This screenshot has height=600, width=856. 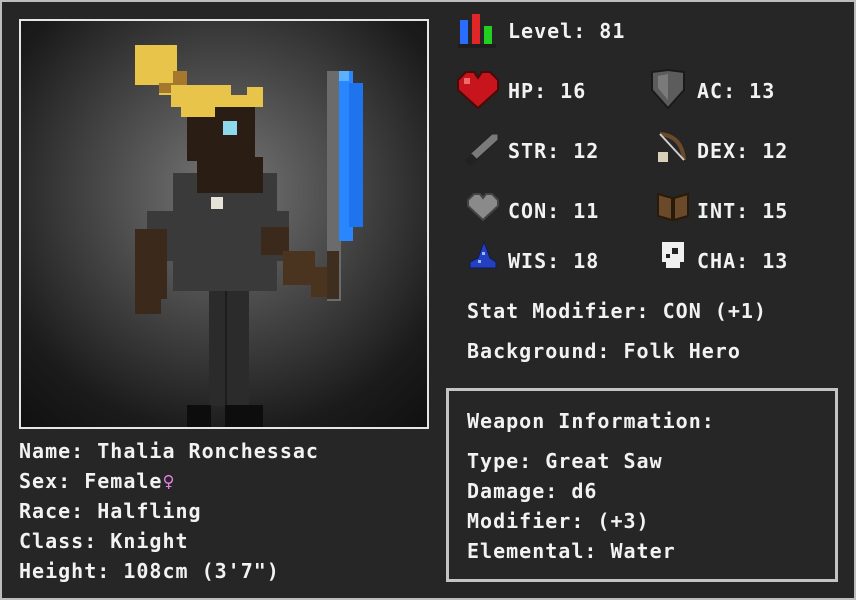 I want to click on weapon-elemental: Elemental: Water, so click(x=571, y=551).